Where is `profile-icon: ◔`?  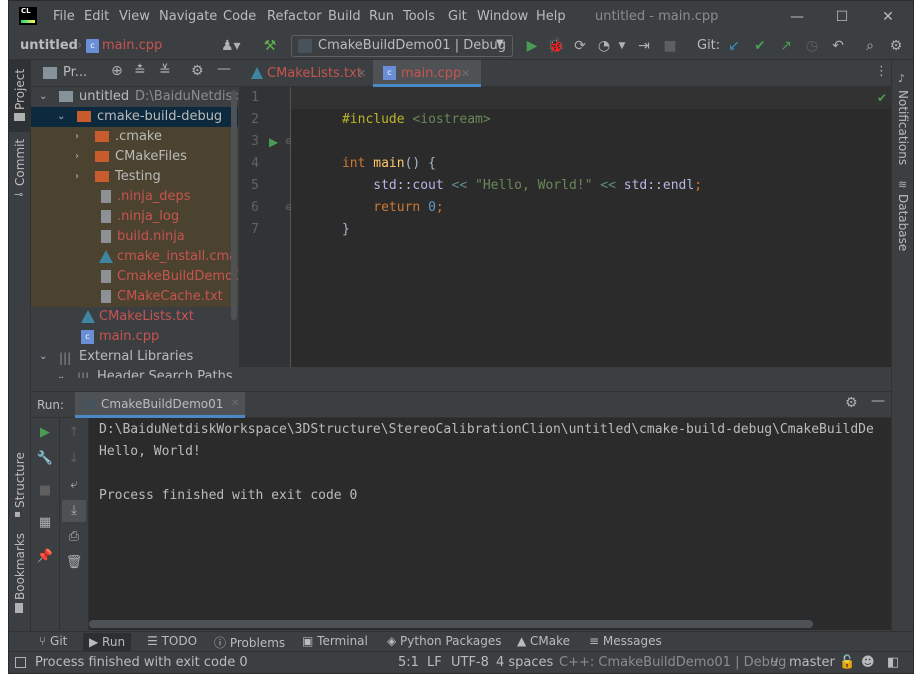 profile-icon: ◔ is located at coordinates (604, 46).